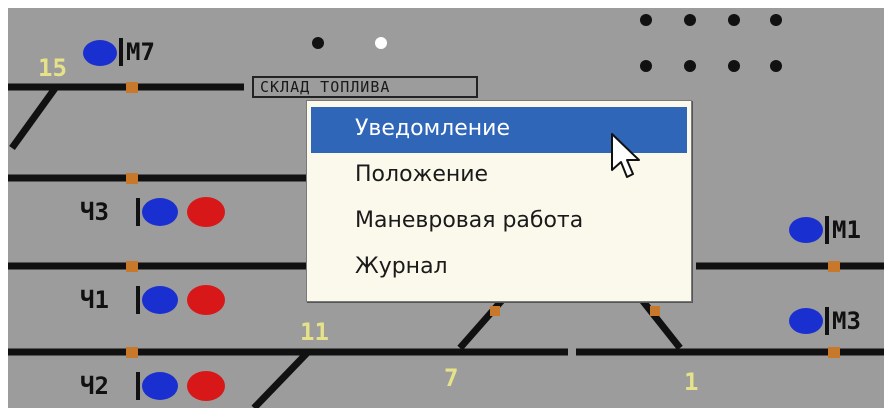 This screenshot has width=884, height=408. I want to click on signal-label-m7: M7, so click(140, 52).